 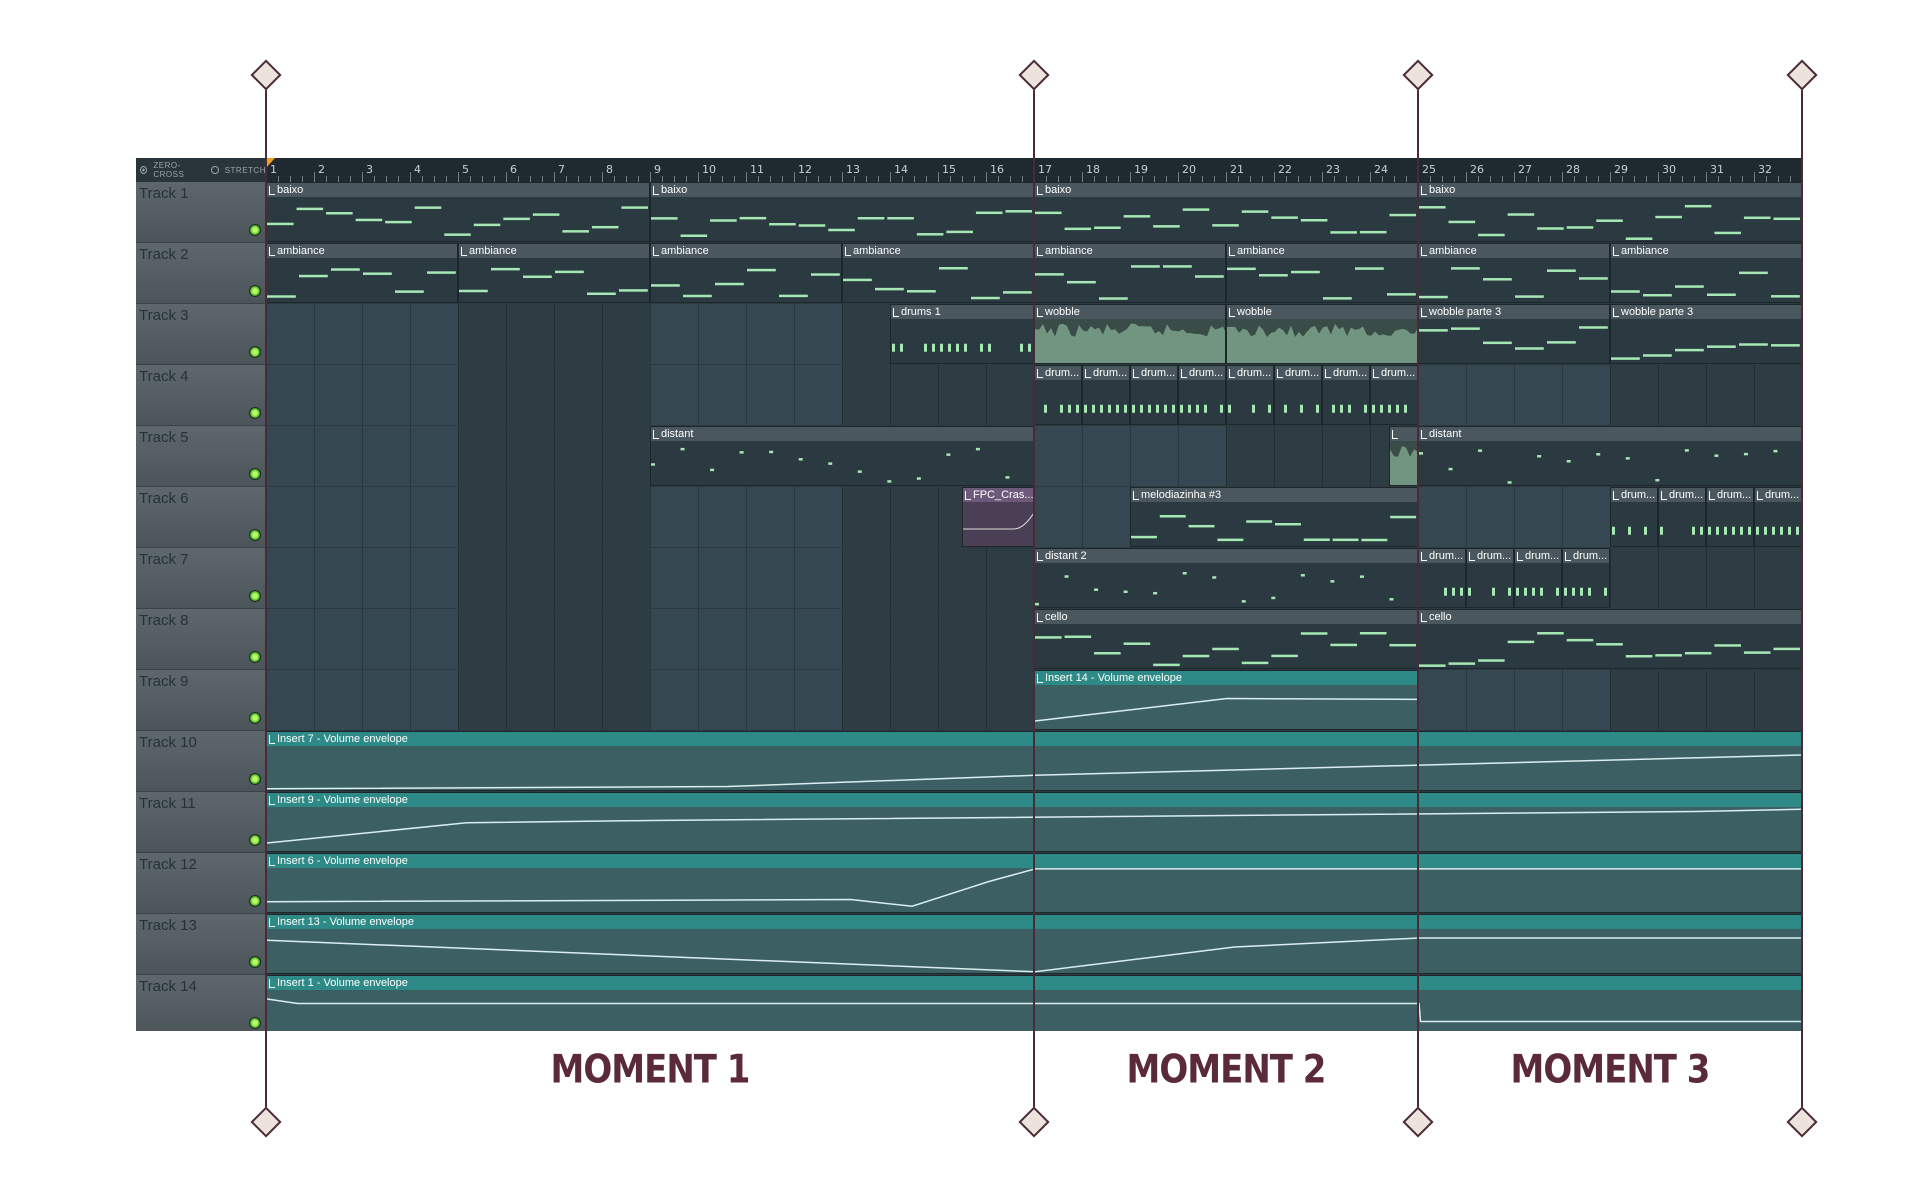 What do you see at coordinates (1322, 177) in the screenshot?
I see `ruler-tick` at bounding box center [1322, 177].